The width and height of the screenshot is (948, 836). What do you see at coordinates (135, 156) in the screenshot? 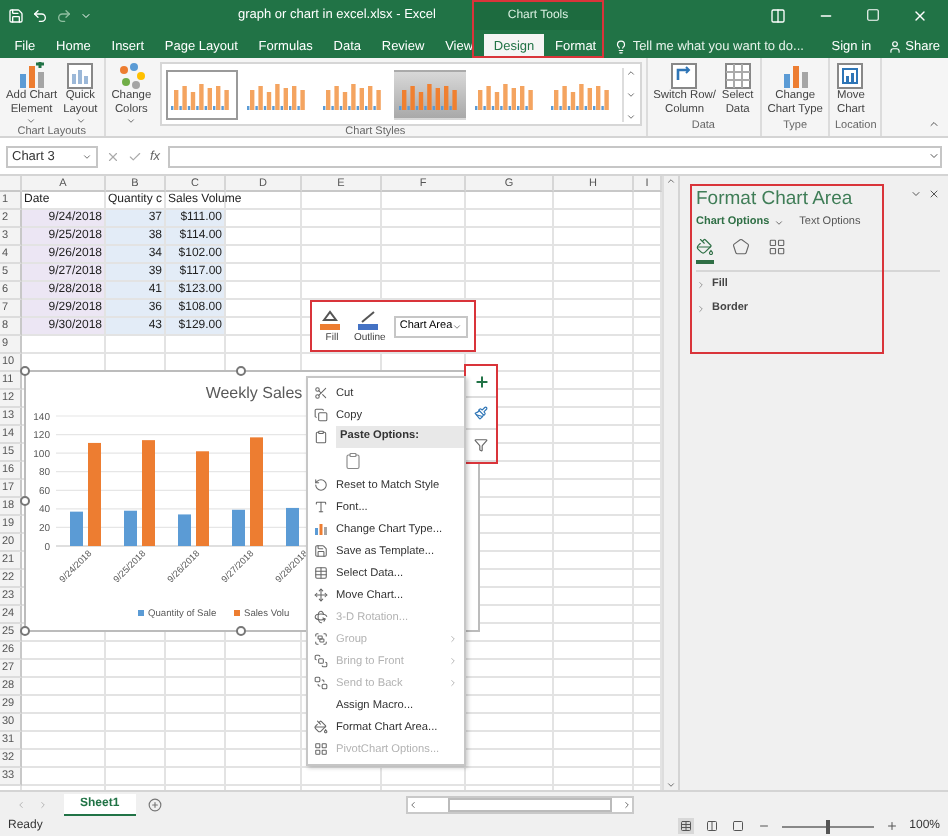
I see `check-icon` at bounding box center [135, 156].